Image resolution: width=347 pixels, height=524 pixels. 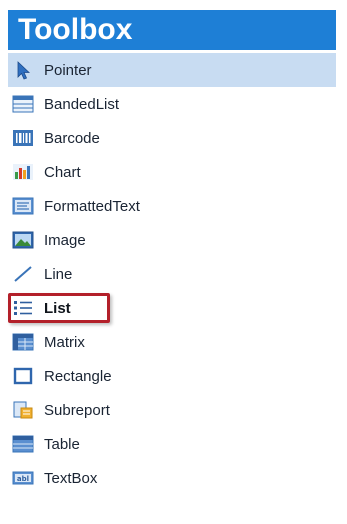 What do you see at coordinates (62, 444) in the screenshot?
I see `toolbox-item-label: Table` at bounding box center [62, 444].